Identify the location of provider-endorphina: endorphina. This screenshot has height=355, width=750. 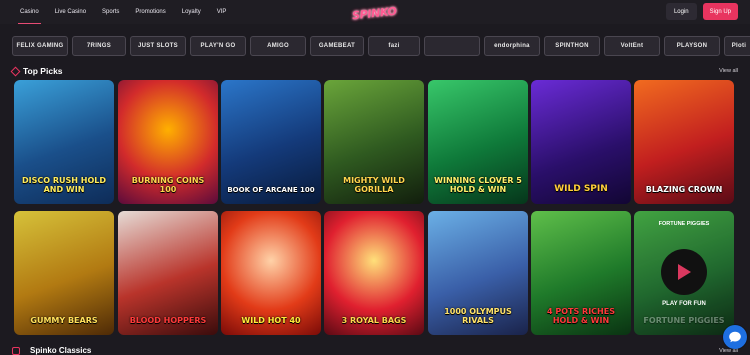
(512, 46).